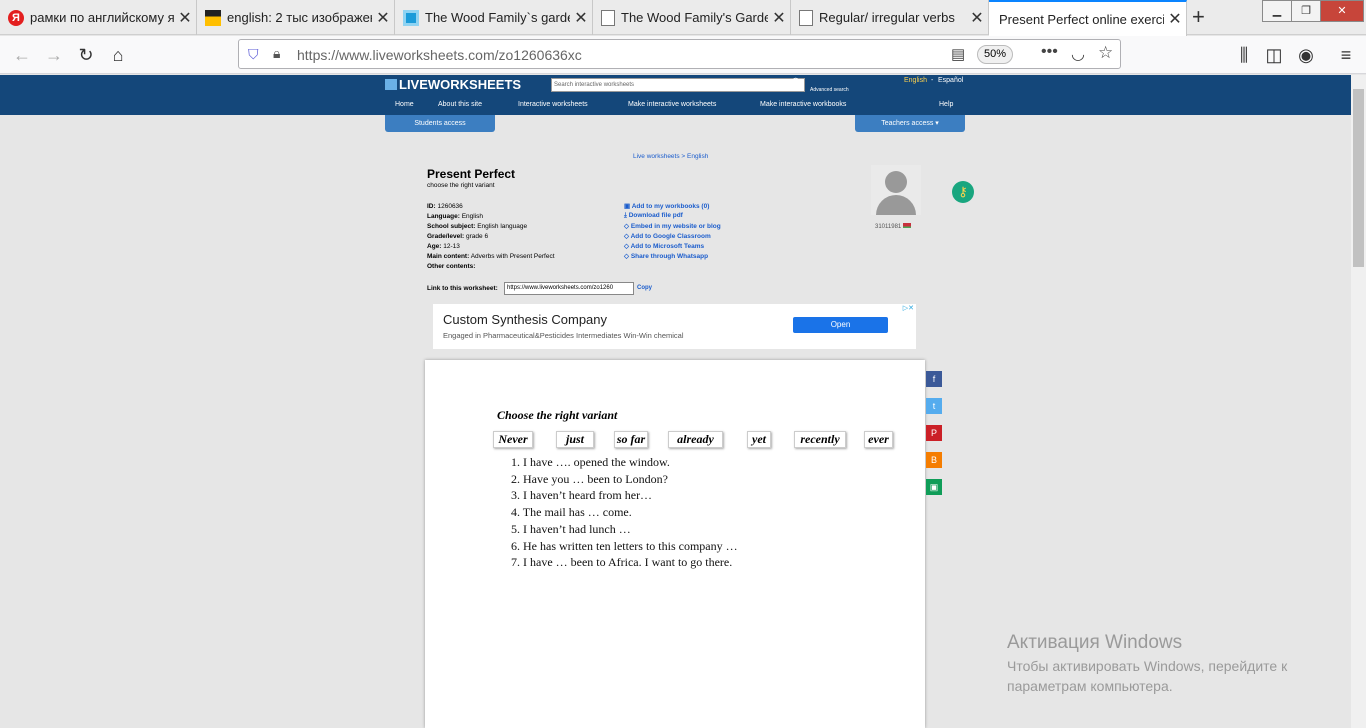  Describe the element at coordinates (887, 17) in the screenshot. I see `tab-label: Regular/ irregular verbs` at that location.